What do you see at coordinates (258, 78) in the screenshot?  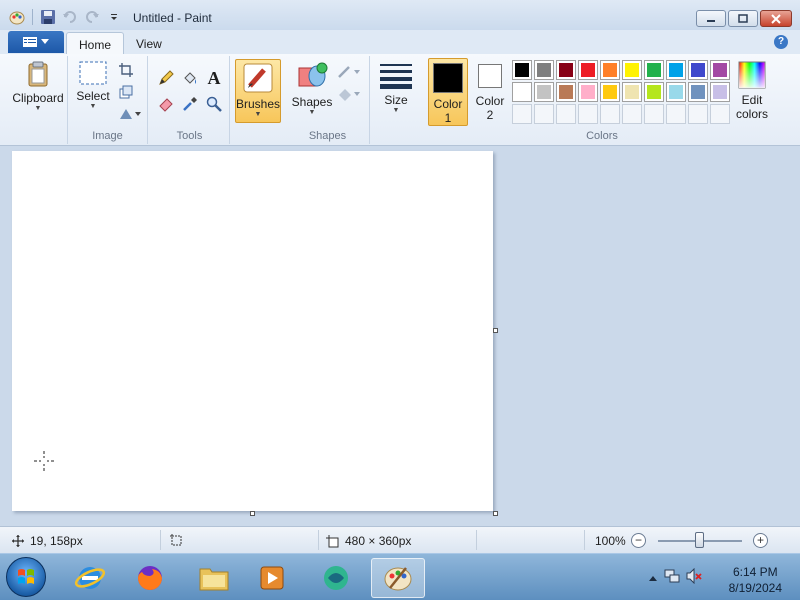 I see `brush-icon` at bounding box center [258, 78].